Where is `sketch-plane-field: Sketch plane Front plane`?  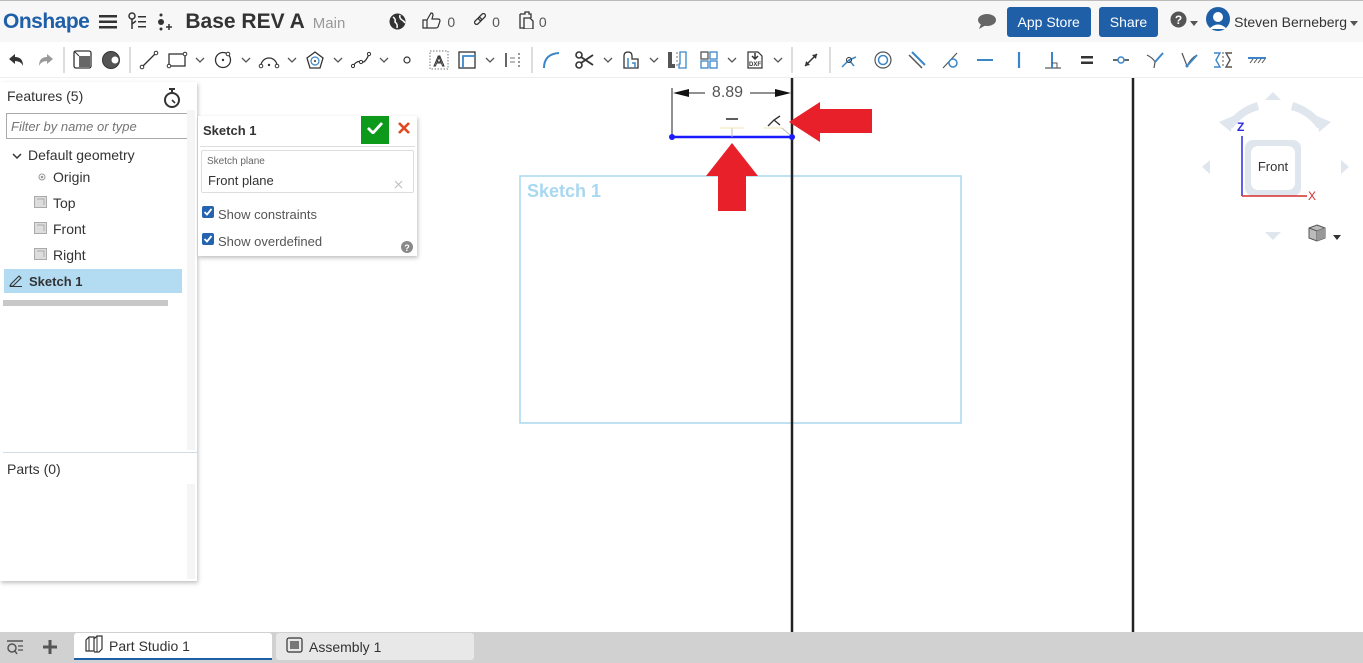 sketch-plane-field: Sketch plane Front plane is located at coordinates (307, 171).